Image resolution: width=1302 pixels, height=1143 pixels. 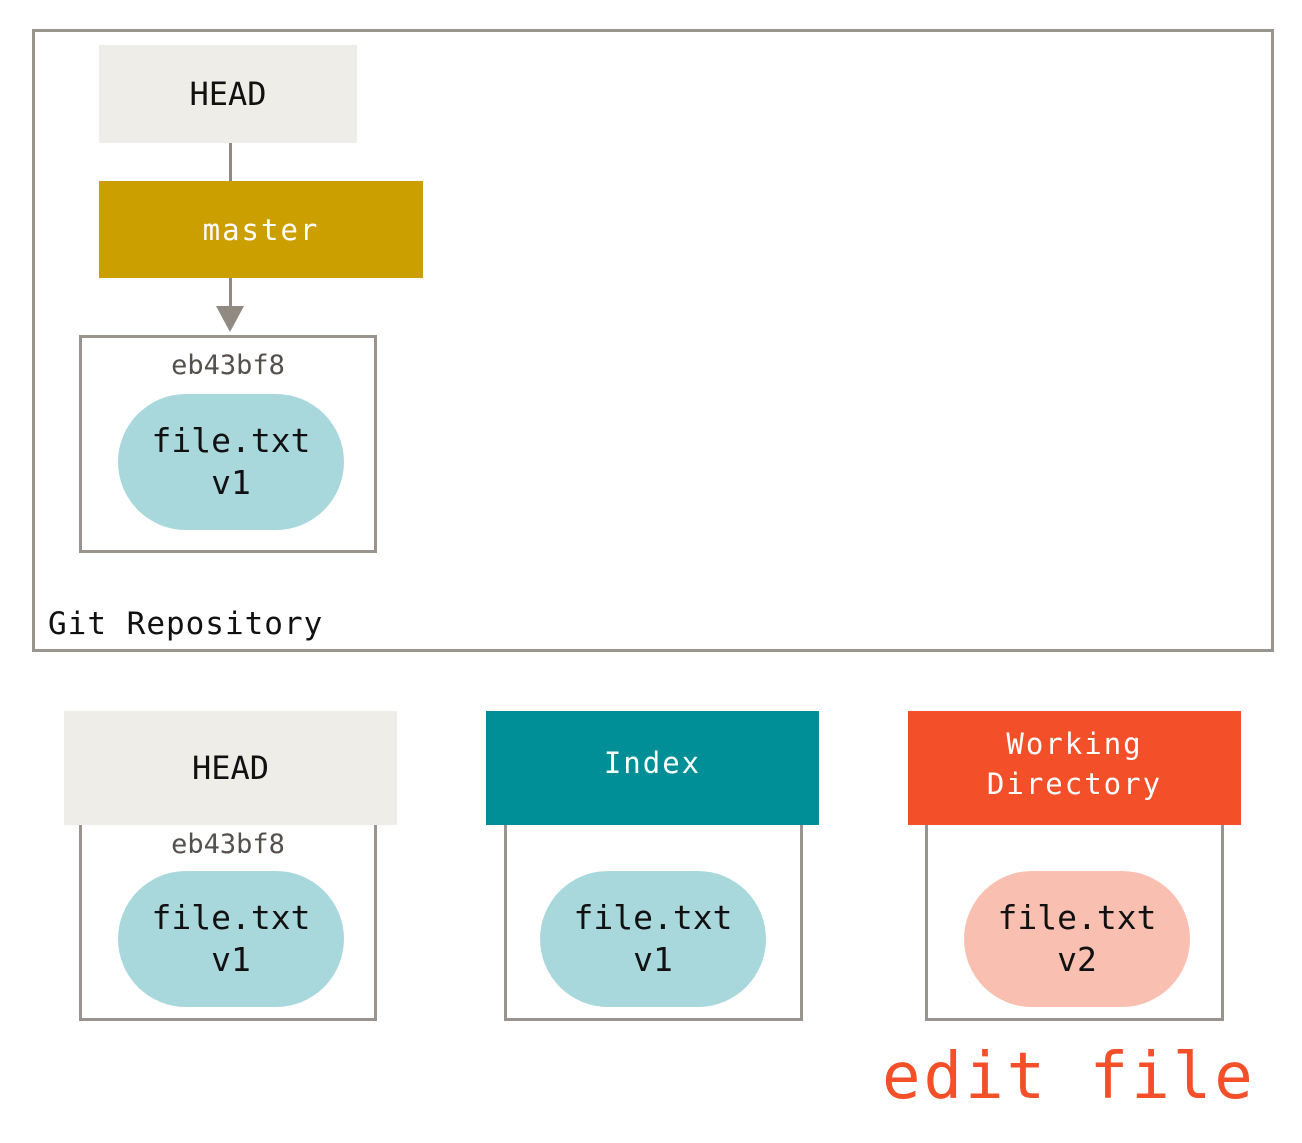 What do you see at coordinates (230, 319) in the screenshot?
I see `arrow-down-icon` at bounding box center [230, 319].